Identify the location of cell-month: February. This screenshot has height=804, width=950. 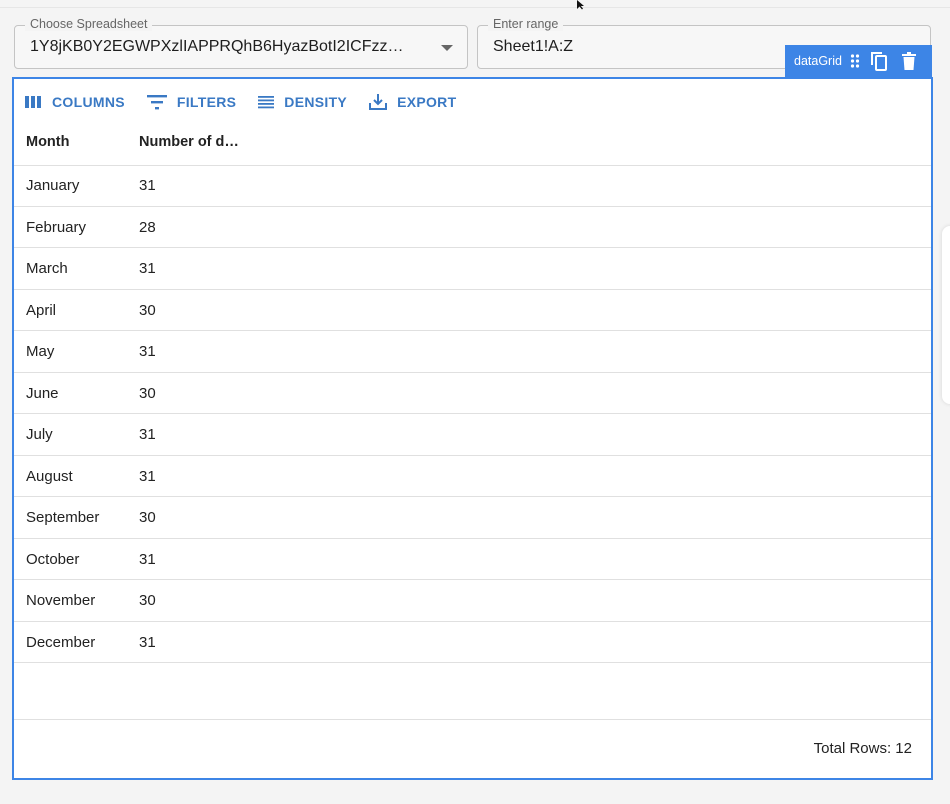
(56, 227).